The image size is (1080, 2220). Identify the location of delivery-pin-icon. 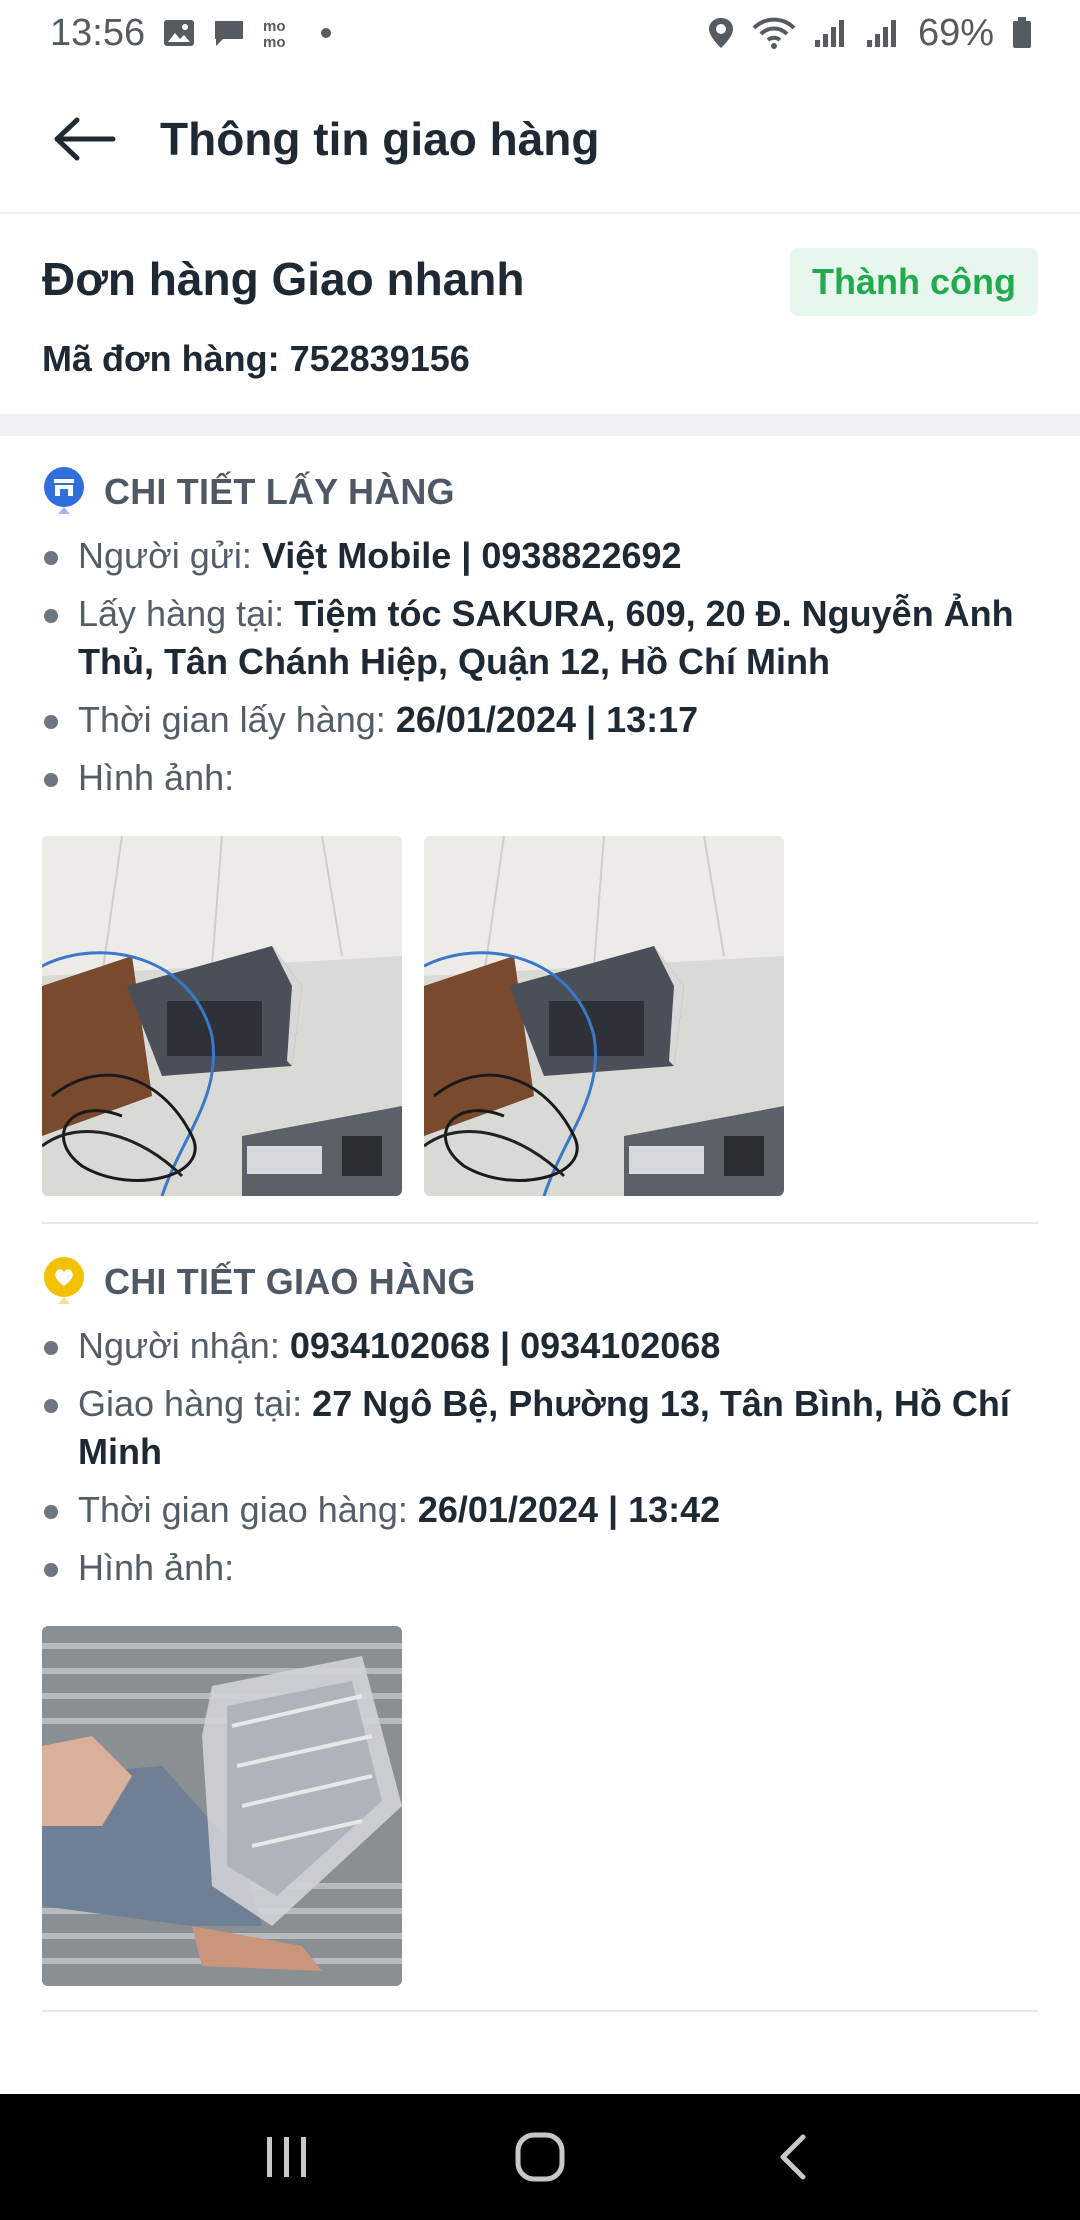
(64, 1282).